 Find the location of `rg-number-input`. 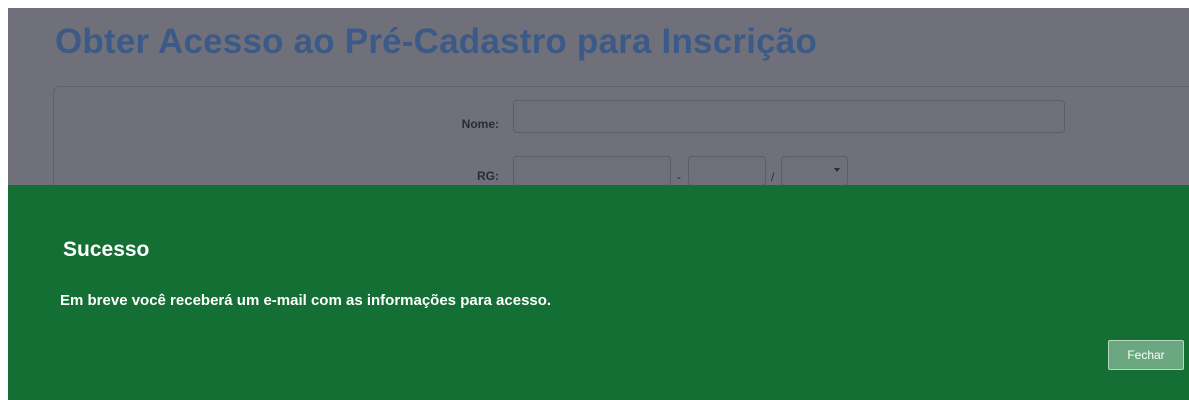

rg-number-input is located at coordinates (592, 171).